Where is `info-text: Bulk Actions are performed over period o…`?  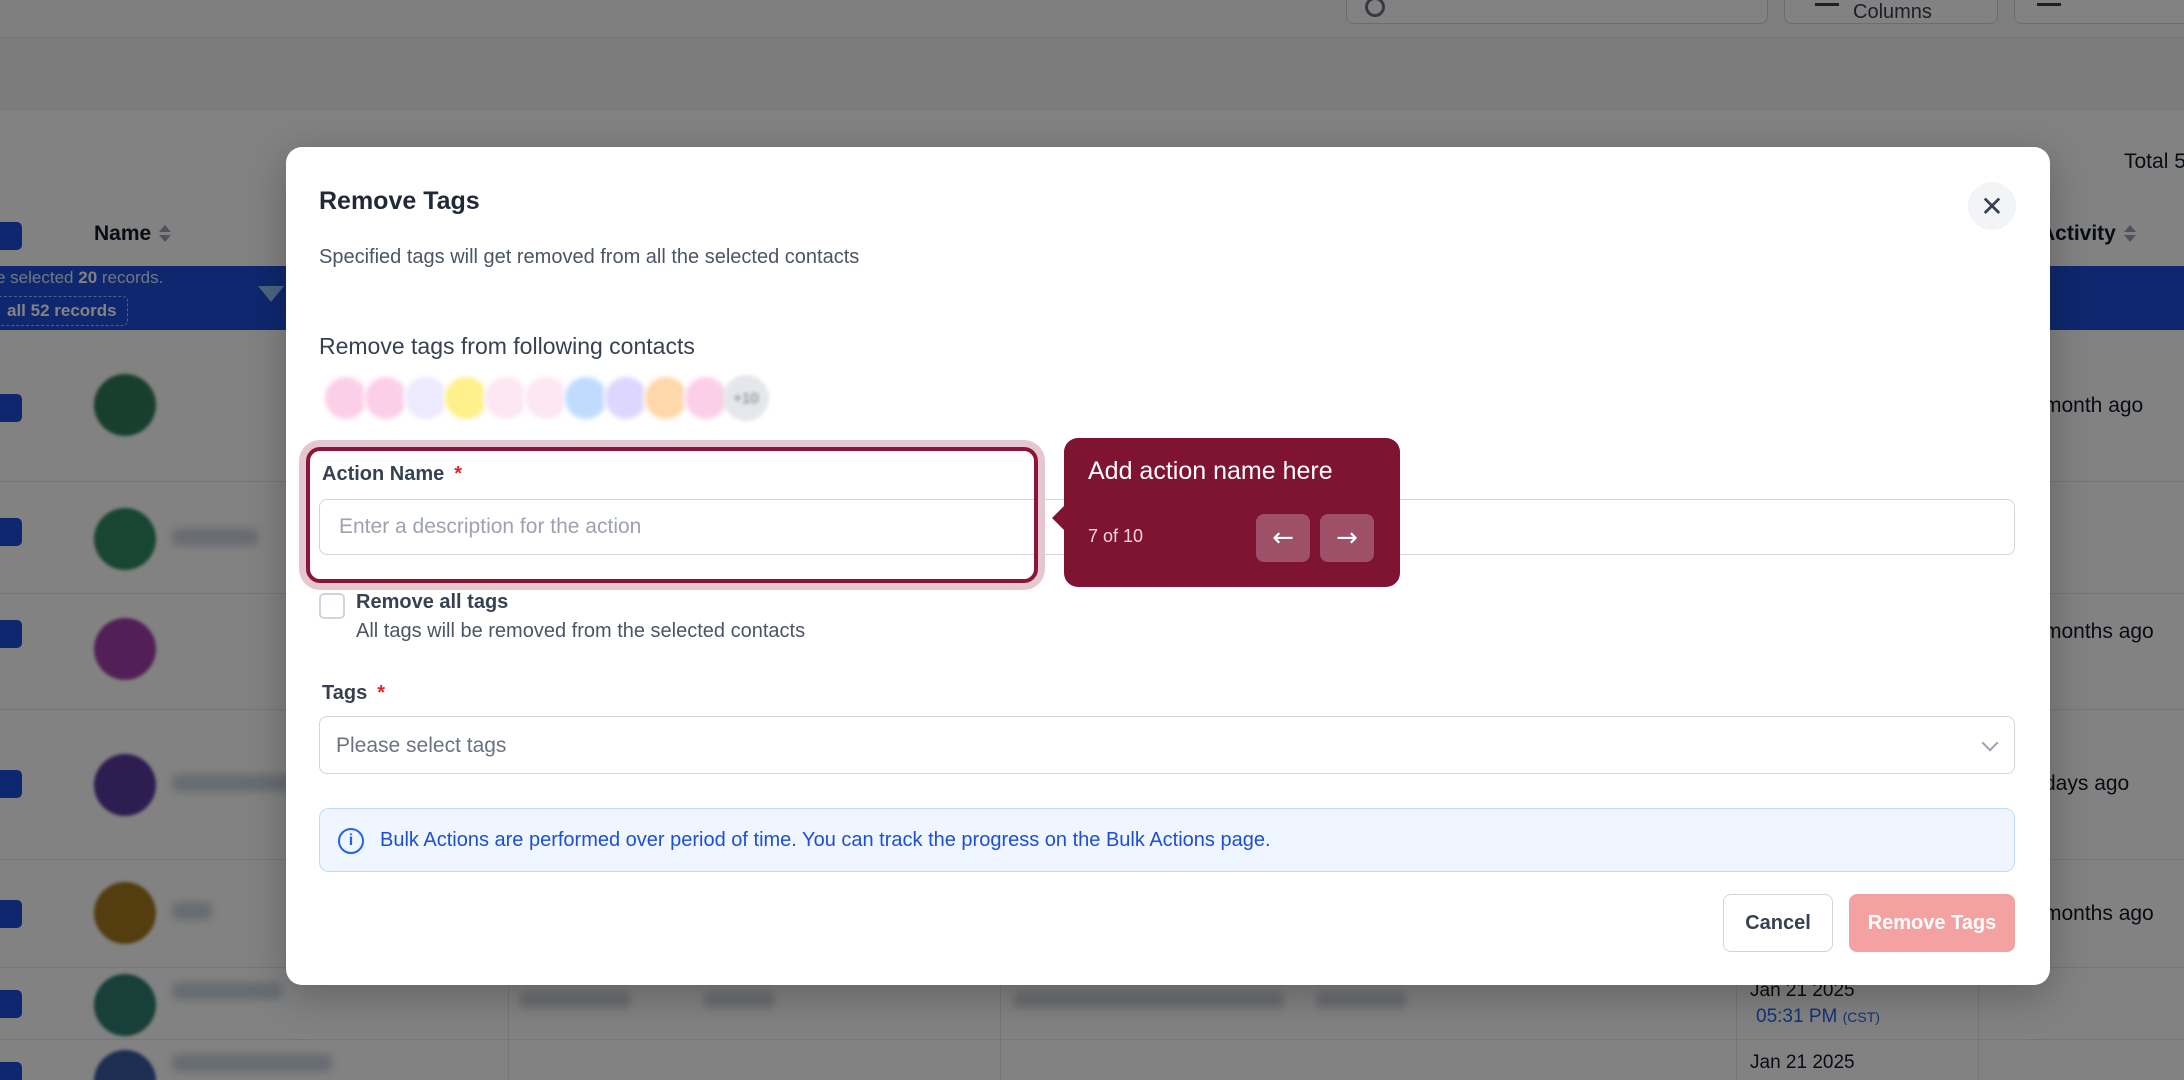
info-text: Bulk Actions are performed over period o… is located at coordinates (825, 840).